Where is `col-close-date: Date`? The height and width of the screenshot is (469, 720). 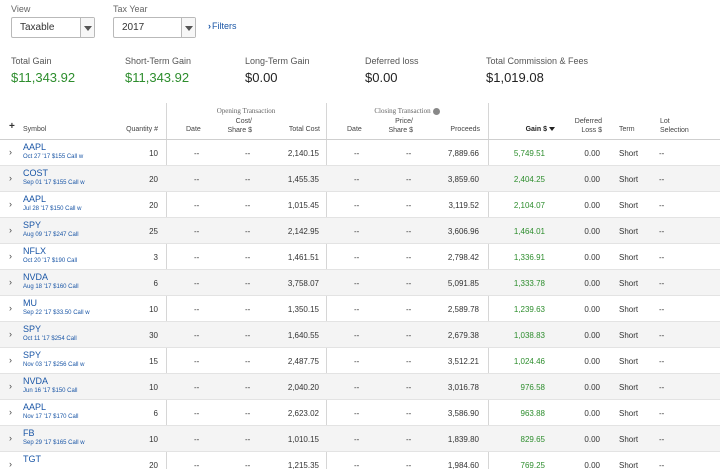
col-close-date: Date is located at coordinates (354, 129).